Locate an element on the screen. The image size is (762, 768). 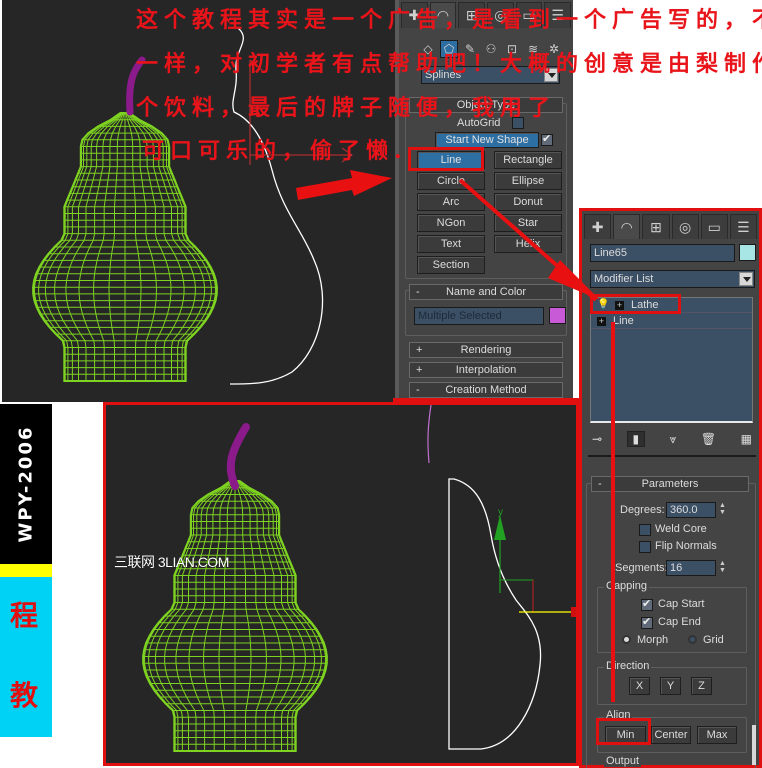
tutorial-text-line-1: 这个教程其实是一个广告，是看到一个广告写的，不完全 is located at coordinates (449, 20).